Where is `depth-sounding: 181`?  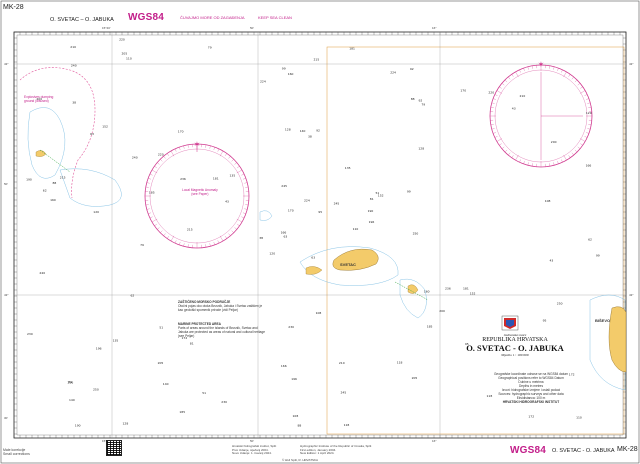
depth-sounding: 181 is located at coordinates (216, 178).